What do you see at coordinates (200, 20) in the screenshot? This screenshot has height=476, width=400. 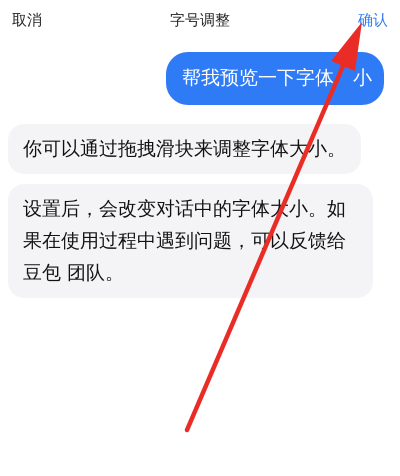 I see `page-title: 字号调整` at bounding box center [200, 20].